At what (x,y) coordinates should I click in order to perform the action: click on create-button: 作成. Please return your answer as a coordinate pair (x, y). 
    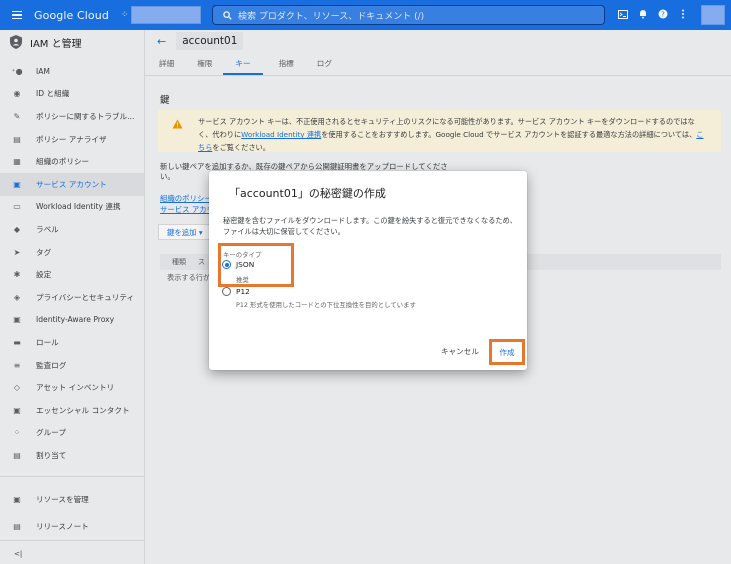
    Looking at the image, I should click on (507, 352).